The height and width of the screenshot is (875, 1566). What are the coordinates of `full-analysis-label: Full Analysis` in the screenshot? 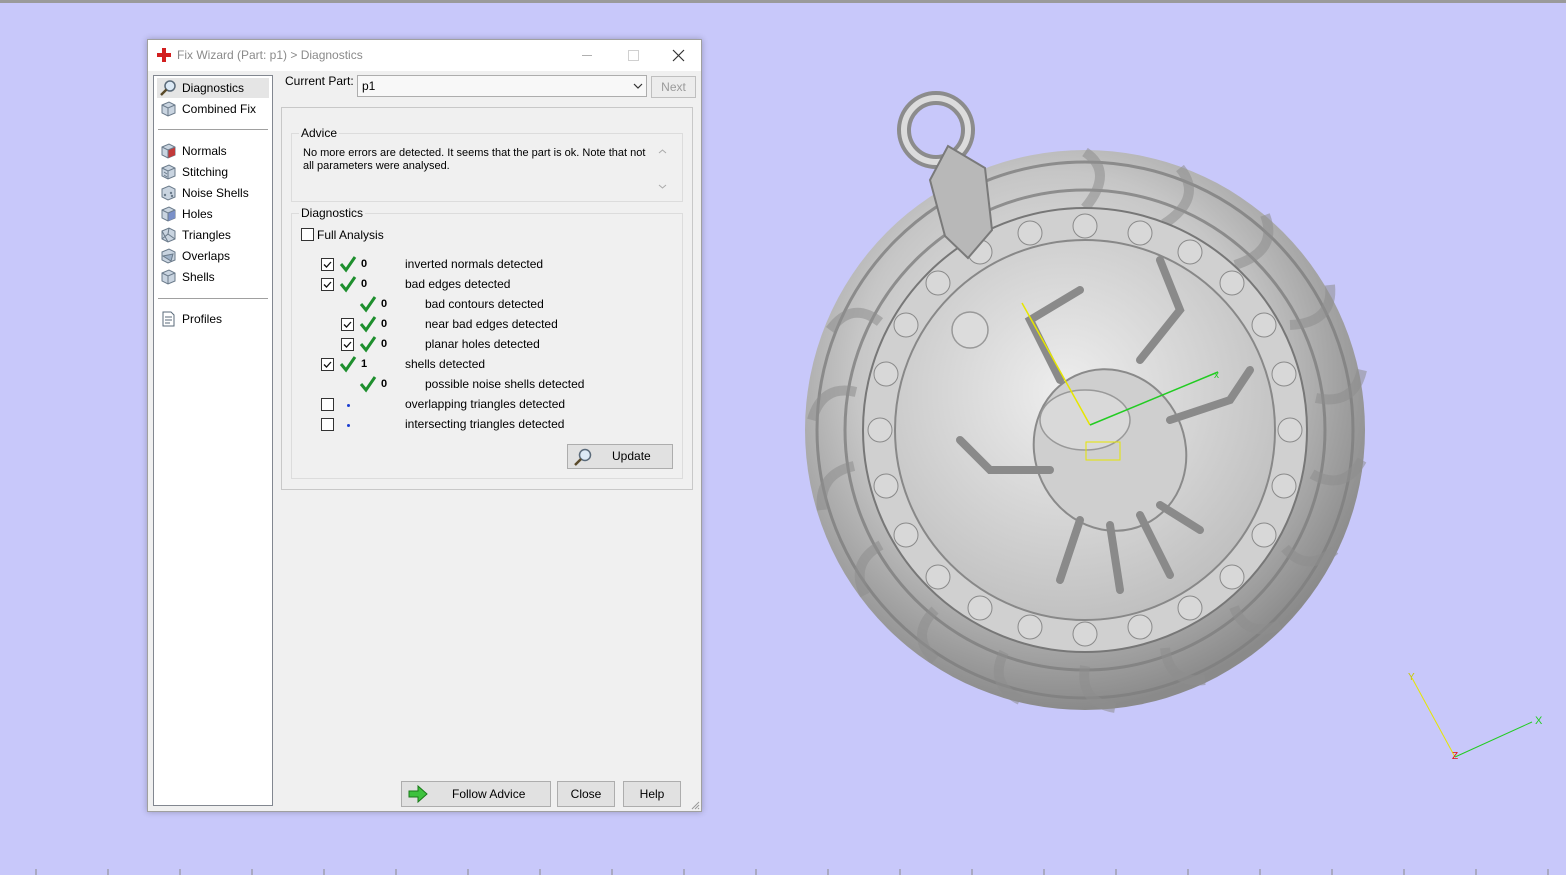 It's located at (350, 235).